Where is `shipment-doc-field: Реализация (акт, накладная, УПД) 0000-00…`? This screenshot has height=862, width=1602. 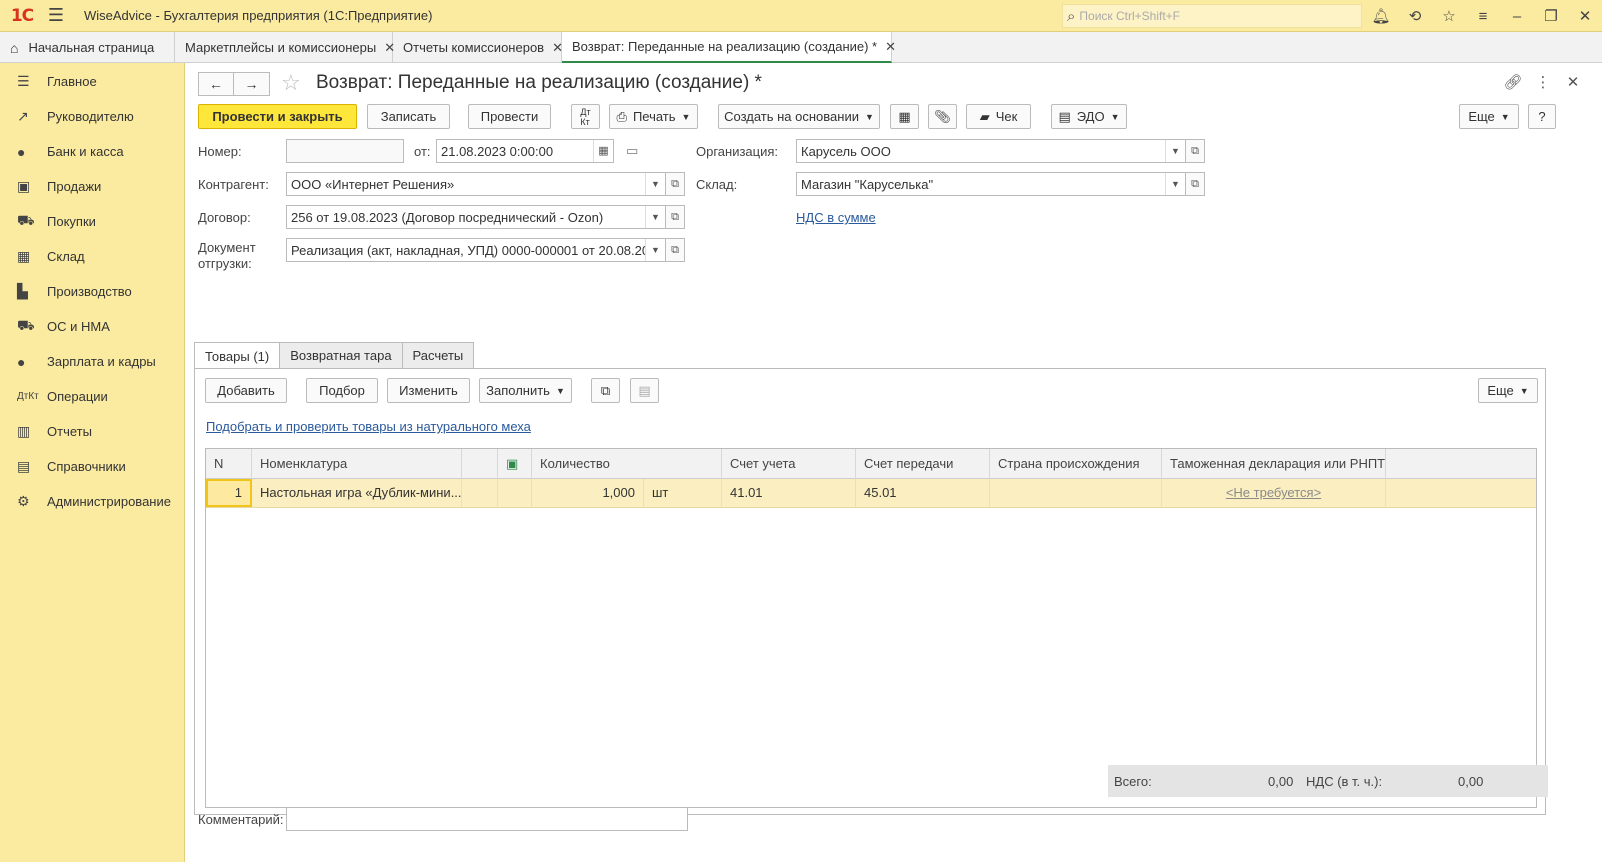 shipment-doc-field: Реализация (акт, накладная, УПД) 0000-00… is located at coordinates (476, 250).